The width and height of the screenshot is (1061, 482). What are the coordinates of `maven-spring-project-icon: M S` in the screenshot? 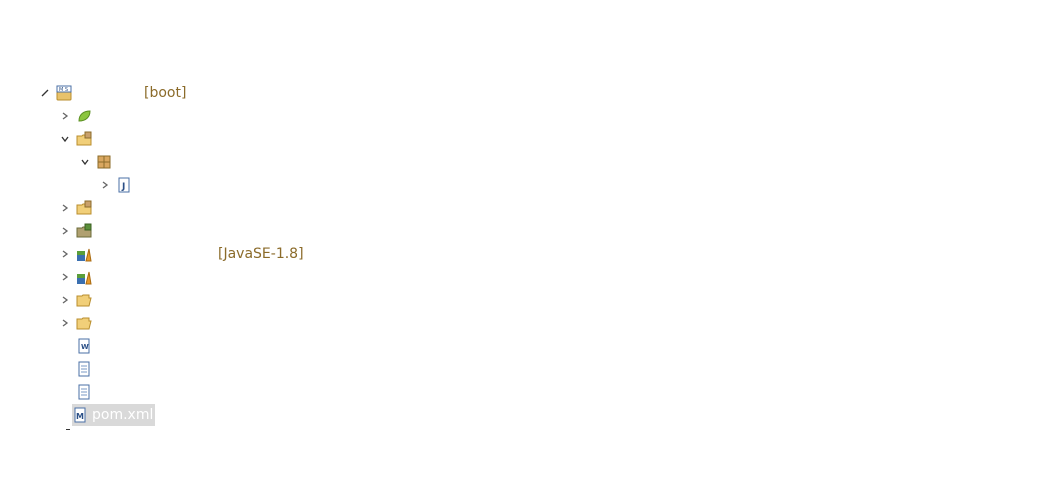 It's located at (64, 93).